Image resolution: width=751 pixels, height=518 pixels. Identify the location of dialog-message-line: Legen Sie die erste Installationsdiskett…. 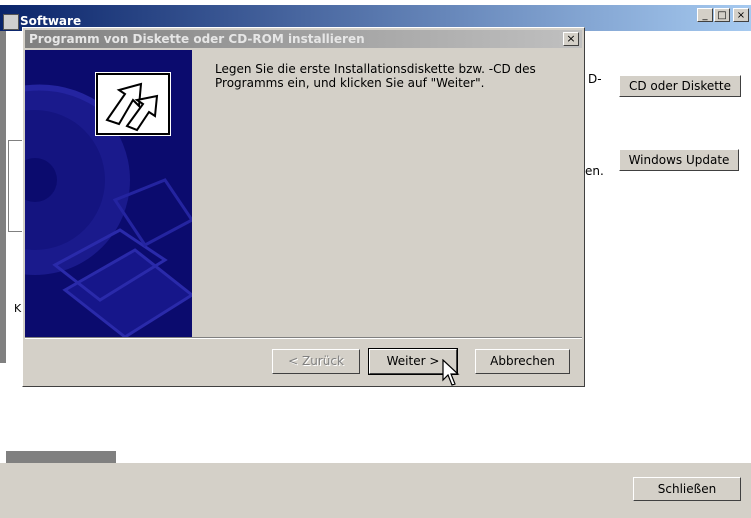
(375, 69).